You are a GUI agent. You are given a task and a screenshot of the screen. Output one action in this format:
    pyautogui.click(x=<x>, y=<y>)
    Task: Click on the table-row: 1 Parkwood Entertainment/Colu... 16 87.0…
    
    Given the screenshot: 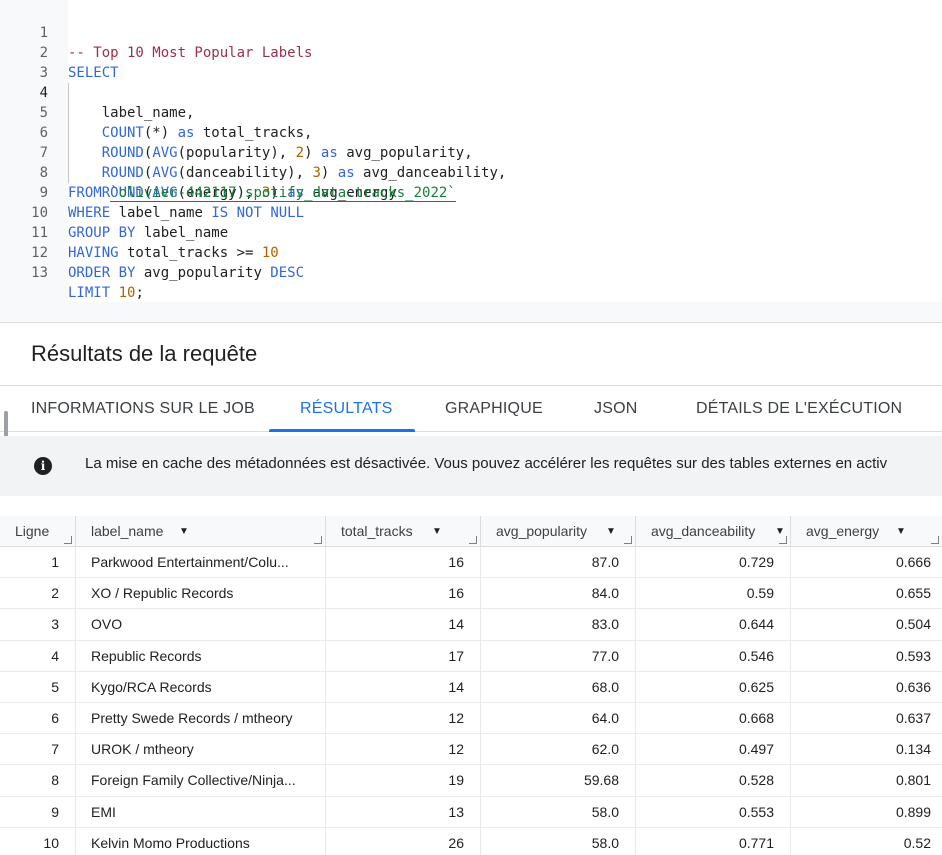 What is the action you would take?
    pyautogui.click(x=471, y=563)
    